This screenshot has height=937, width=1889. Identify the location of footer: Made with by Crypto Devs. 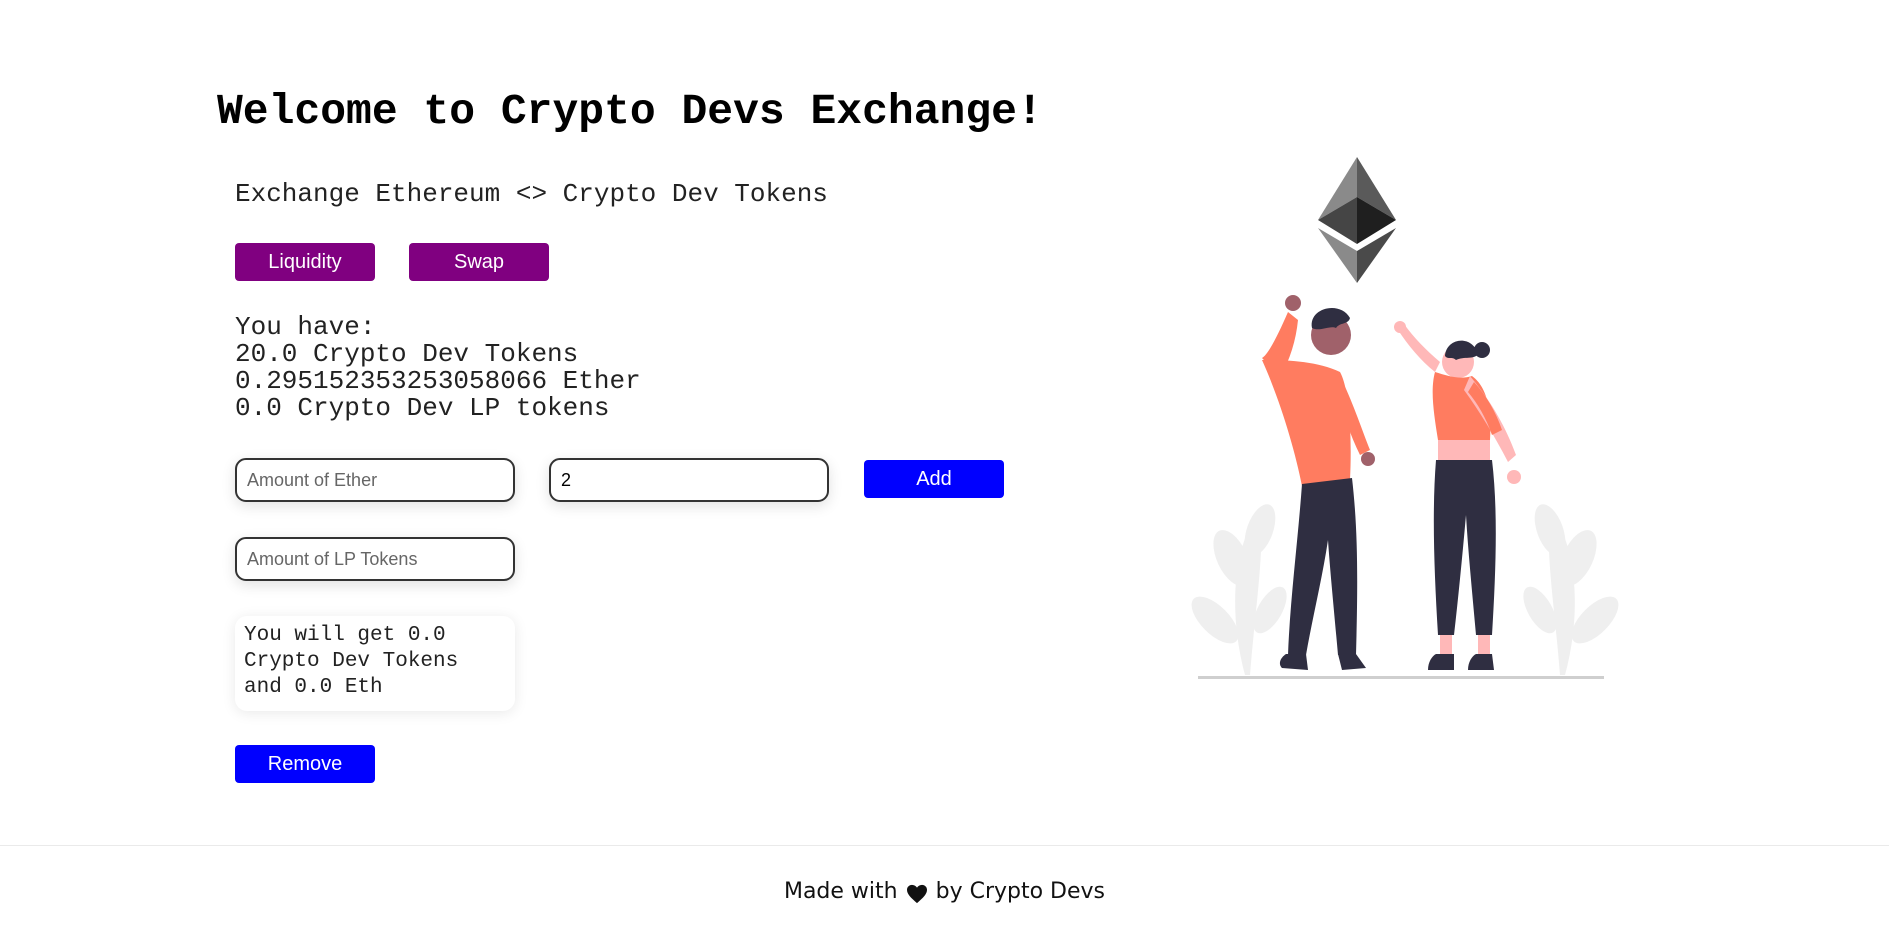
(944, 891).